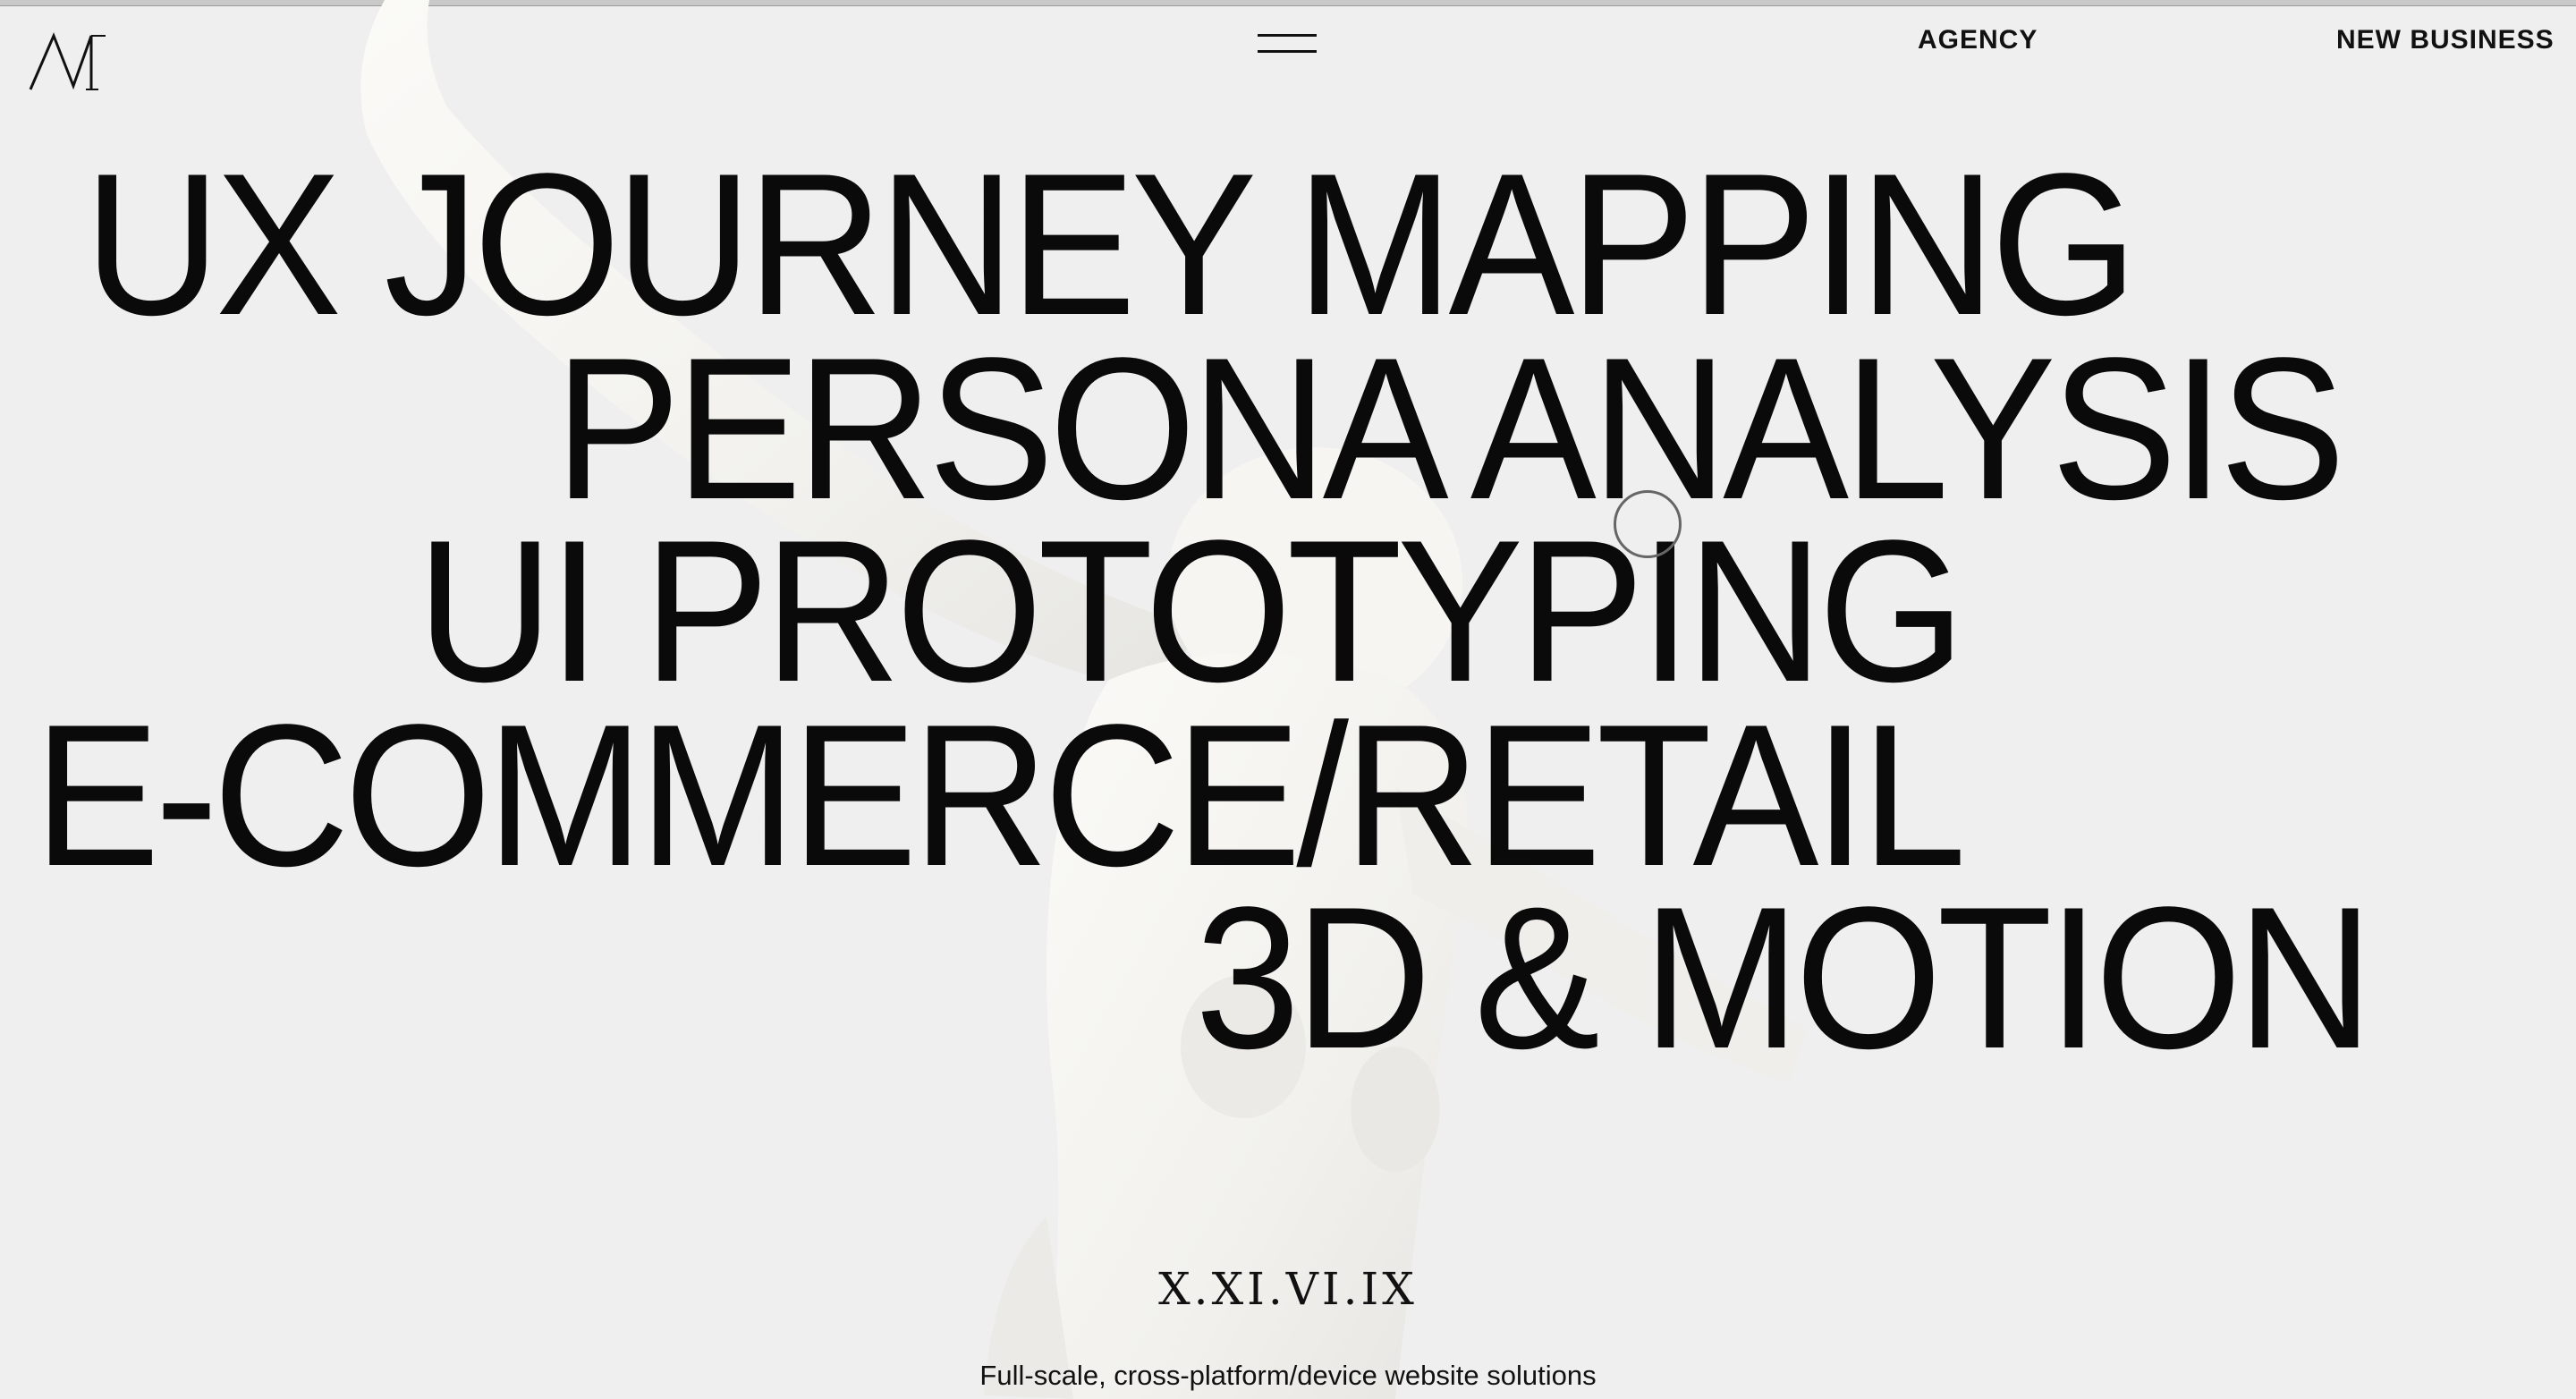 The width and height of the screenshot is (2576, 1399). What do you see at coordinates (1978, 40) in the screenshot?
I see `nav-link-agency: AGENCY` at bounding box center [1978, 40].